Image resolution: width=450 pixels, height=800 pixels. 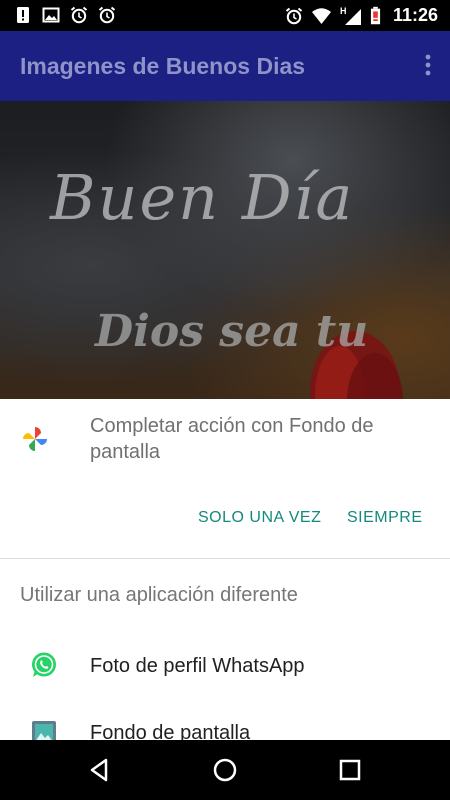 I want to click on status-bar: H 11:26, so click(x=225, y=15).